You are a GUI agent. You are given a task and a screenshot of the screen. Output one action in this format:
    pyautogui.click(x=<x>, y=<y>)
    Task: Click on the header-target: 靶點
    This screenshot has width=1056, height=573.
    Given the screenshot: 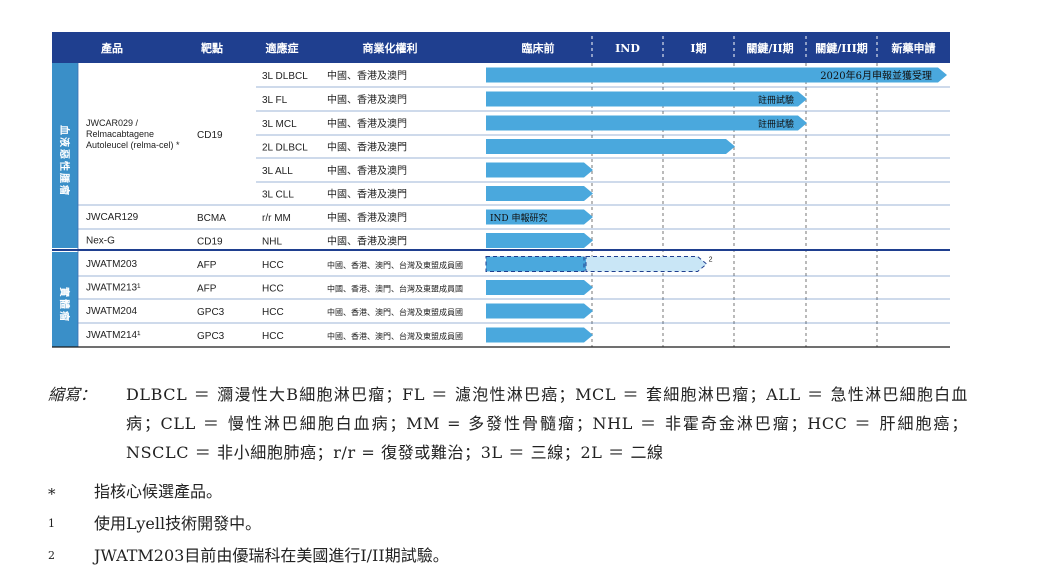 What is the action you would take?
    pyautogui.click(x=212, y=48)
    